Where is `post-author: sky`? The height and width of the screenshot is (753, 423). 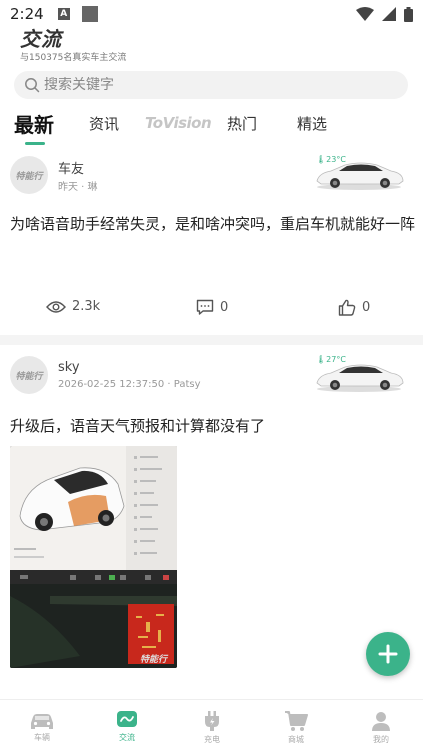
post-author: sky is located at coordinates (69, 367).